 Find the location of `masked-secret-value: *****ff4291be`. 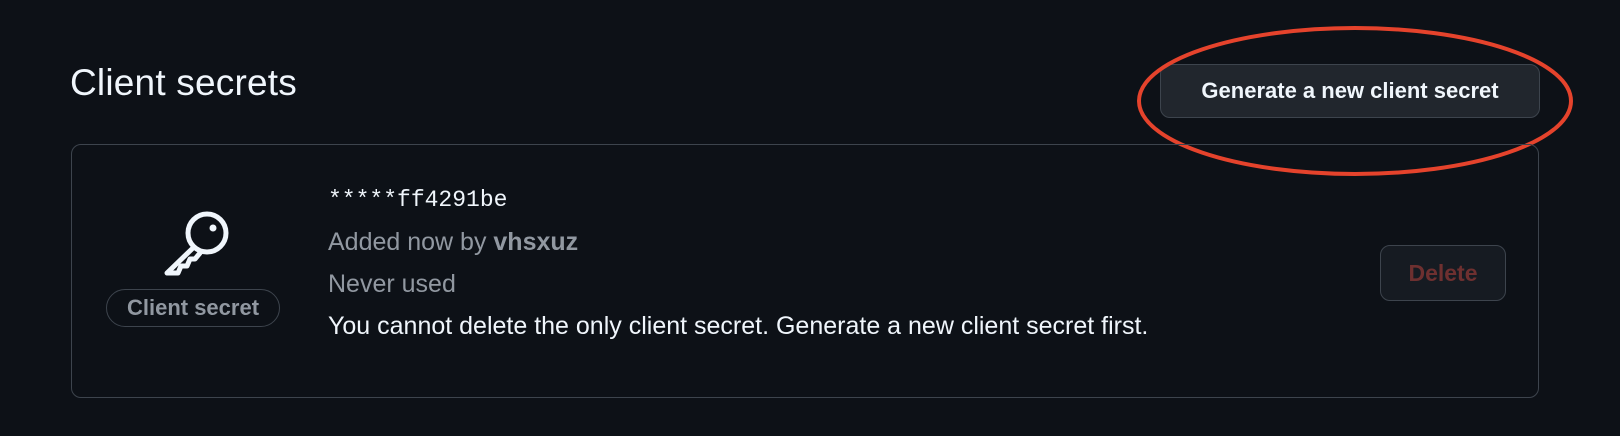

masked-secret-value: *****ff4291be is located at coordinates (418, 200).